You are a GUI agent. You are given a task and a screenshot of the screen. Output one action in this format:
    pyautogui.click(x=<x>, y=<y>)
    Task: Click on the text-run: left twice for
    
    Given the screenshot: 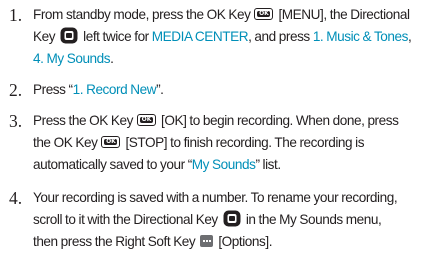 What is the action you would take?
    pyautogui.click(x=116, y=36)
    